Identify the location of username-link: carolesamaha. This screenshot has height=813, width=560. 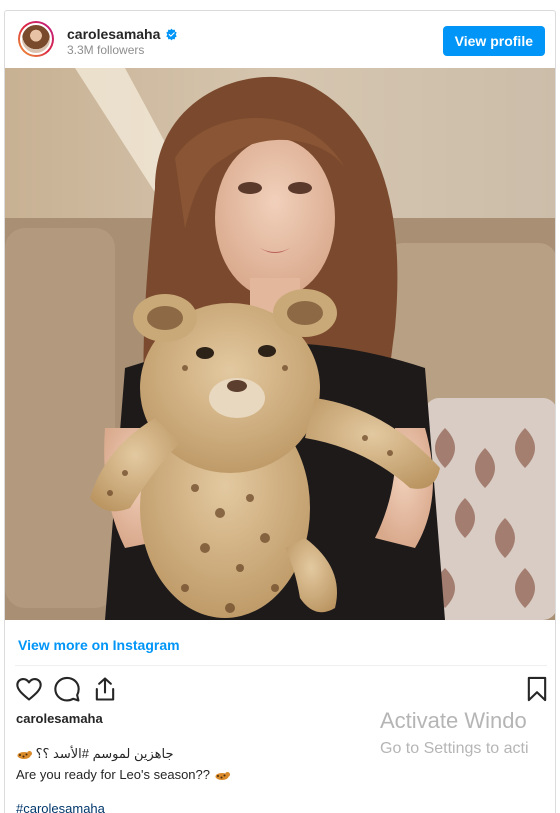
(122, 34).